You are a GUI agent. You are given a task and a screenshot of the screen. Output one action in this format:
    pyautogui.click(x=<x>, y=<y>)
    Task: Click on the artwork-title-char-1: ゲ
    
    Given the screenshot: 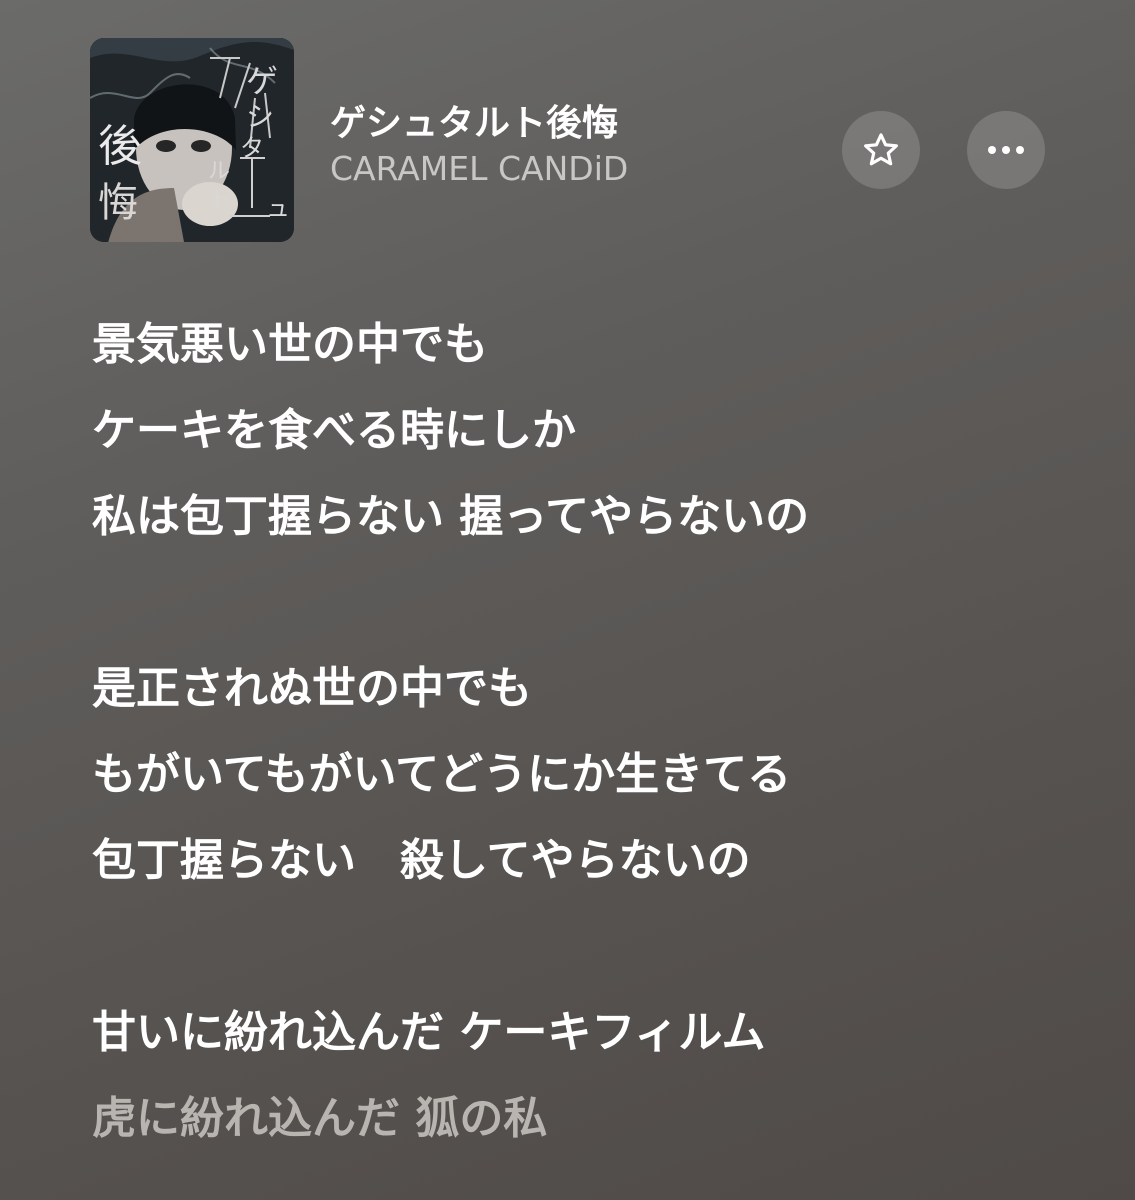 What is the action you would take?
    pyautogui.click(x=262, y=81)
    